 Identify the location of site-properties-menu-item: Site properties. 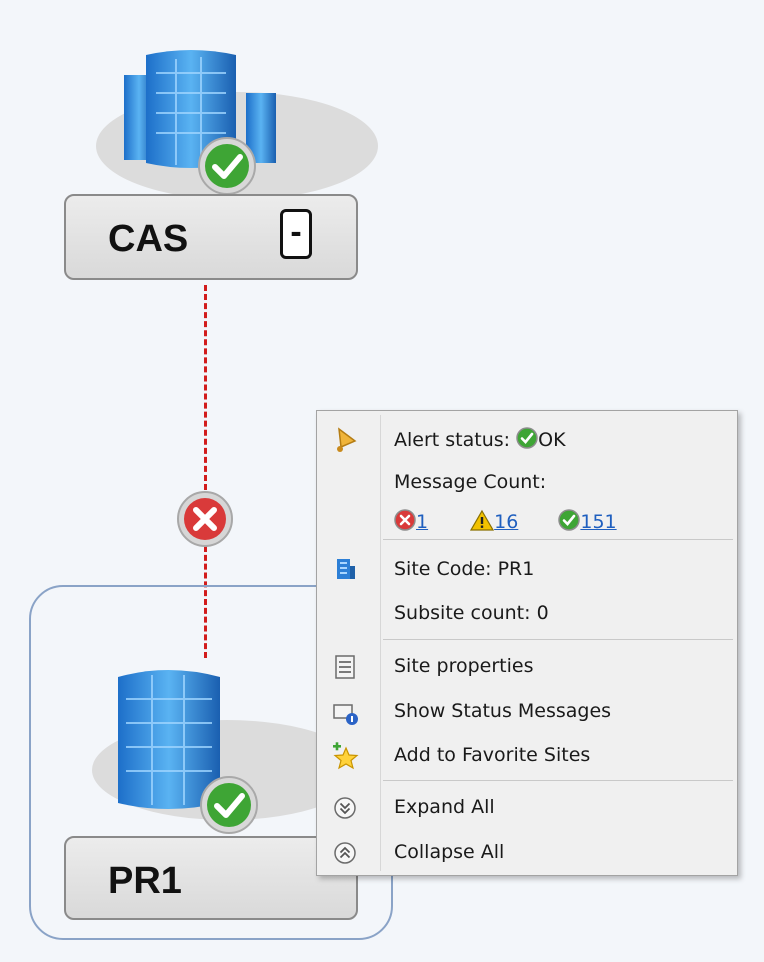
(527, 667).